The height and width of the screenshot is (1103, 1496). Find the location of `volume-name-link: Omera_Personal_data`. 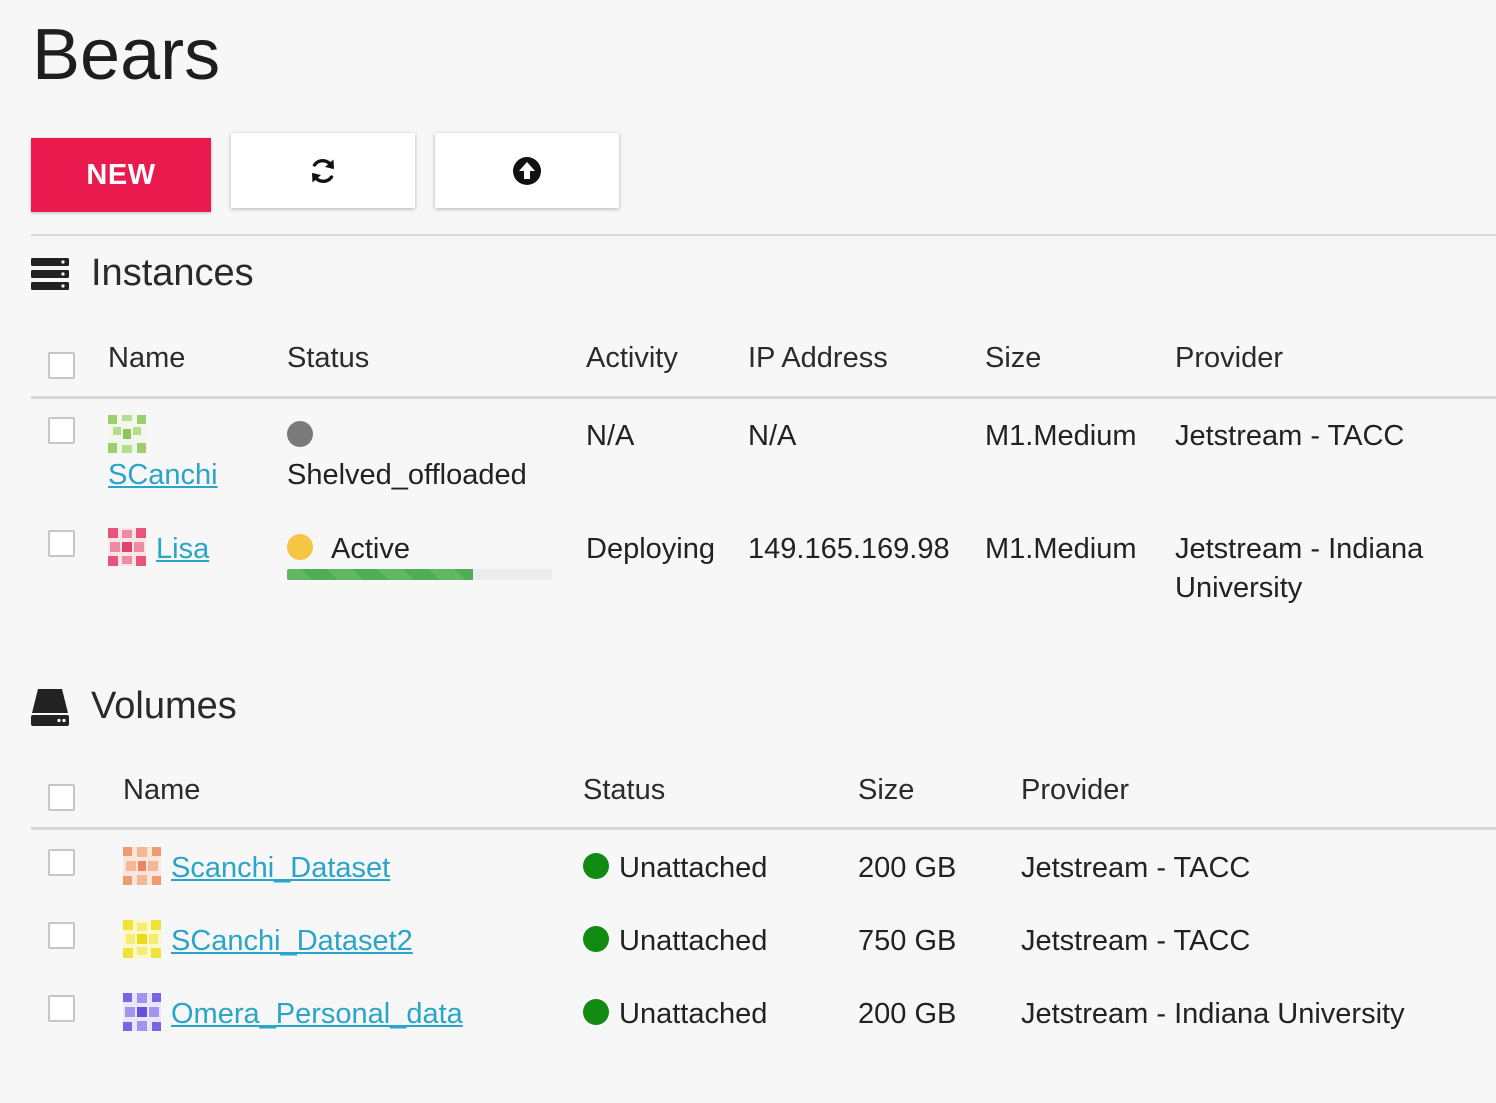

volume-name-link: Omera_Personal_data is located at coordinates (317, 1014).